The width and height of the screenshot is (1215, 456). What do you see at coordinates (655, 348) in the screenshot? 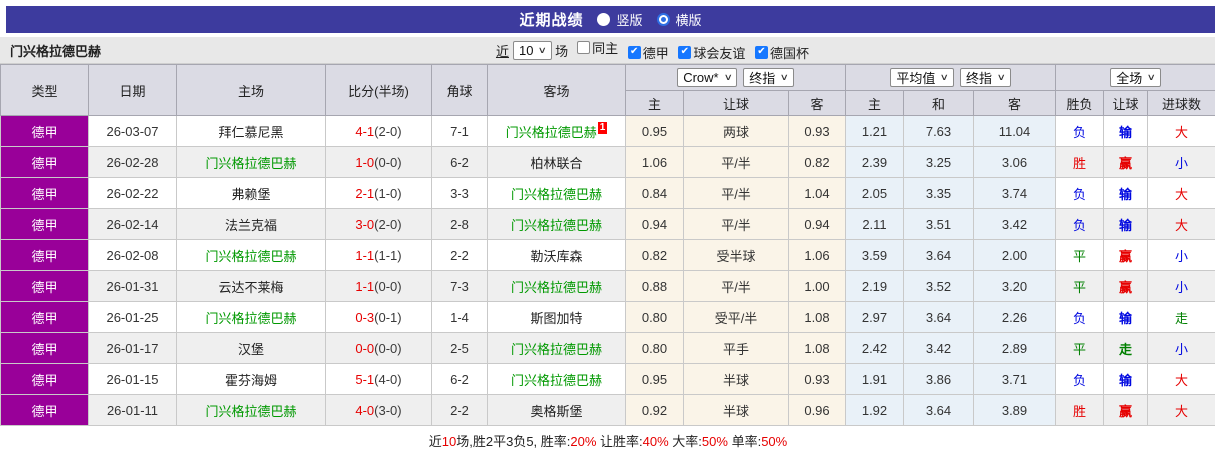
I see `crow-home-odds: 0.80` at bounding box center [655, 348].